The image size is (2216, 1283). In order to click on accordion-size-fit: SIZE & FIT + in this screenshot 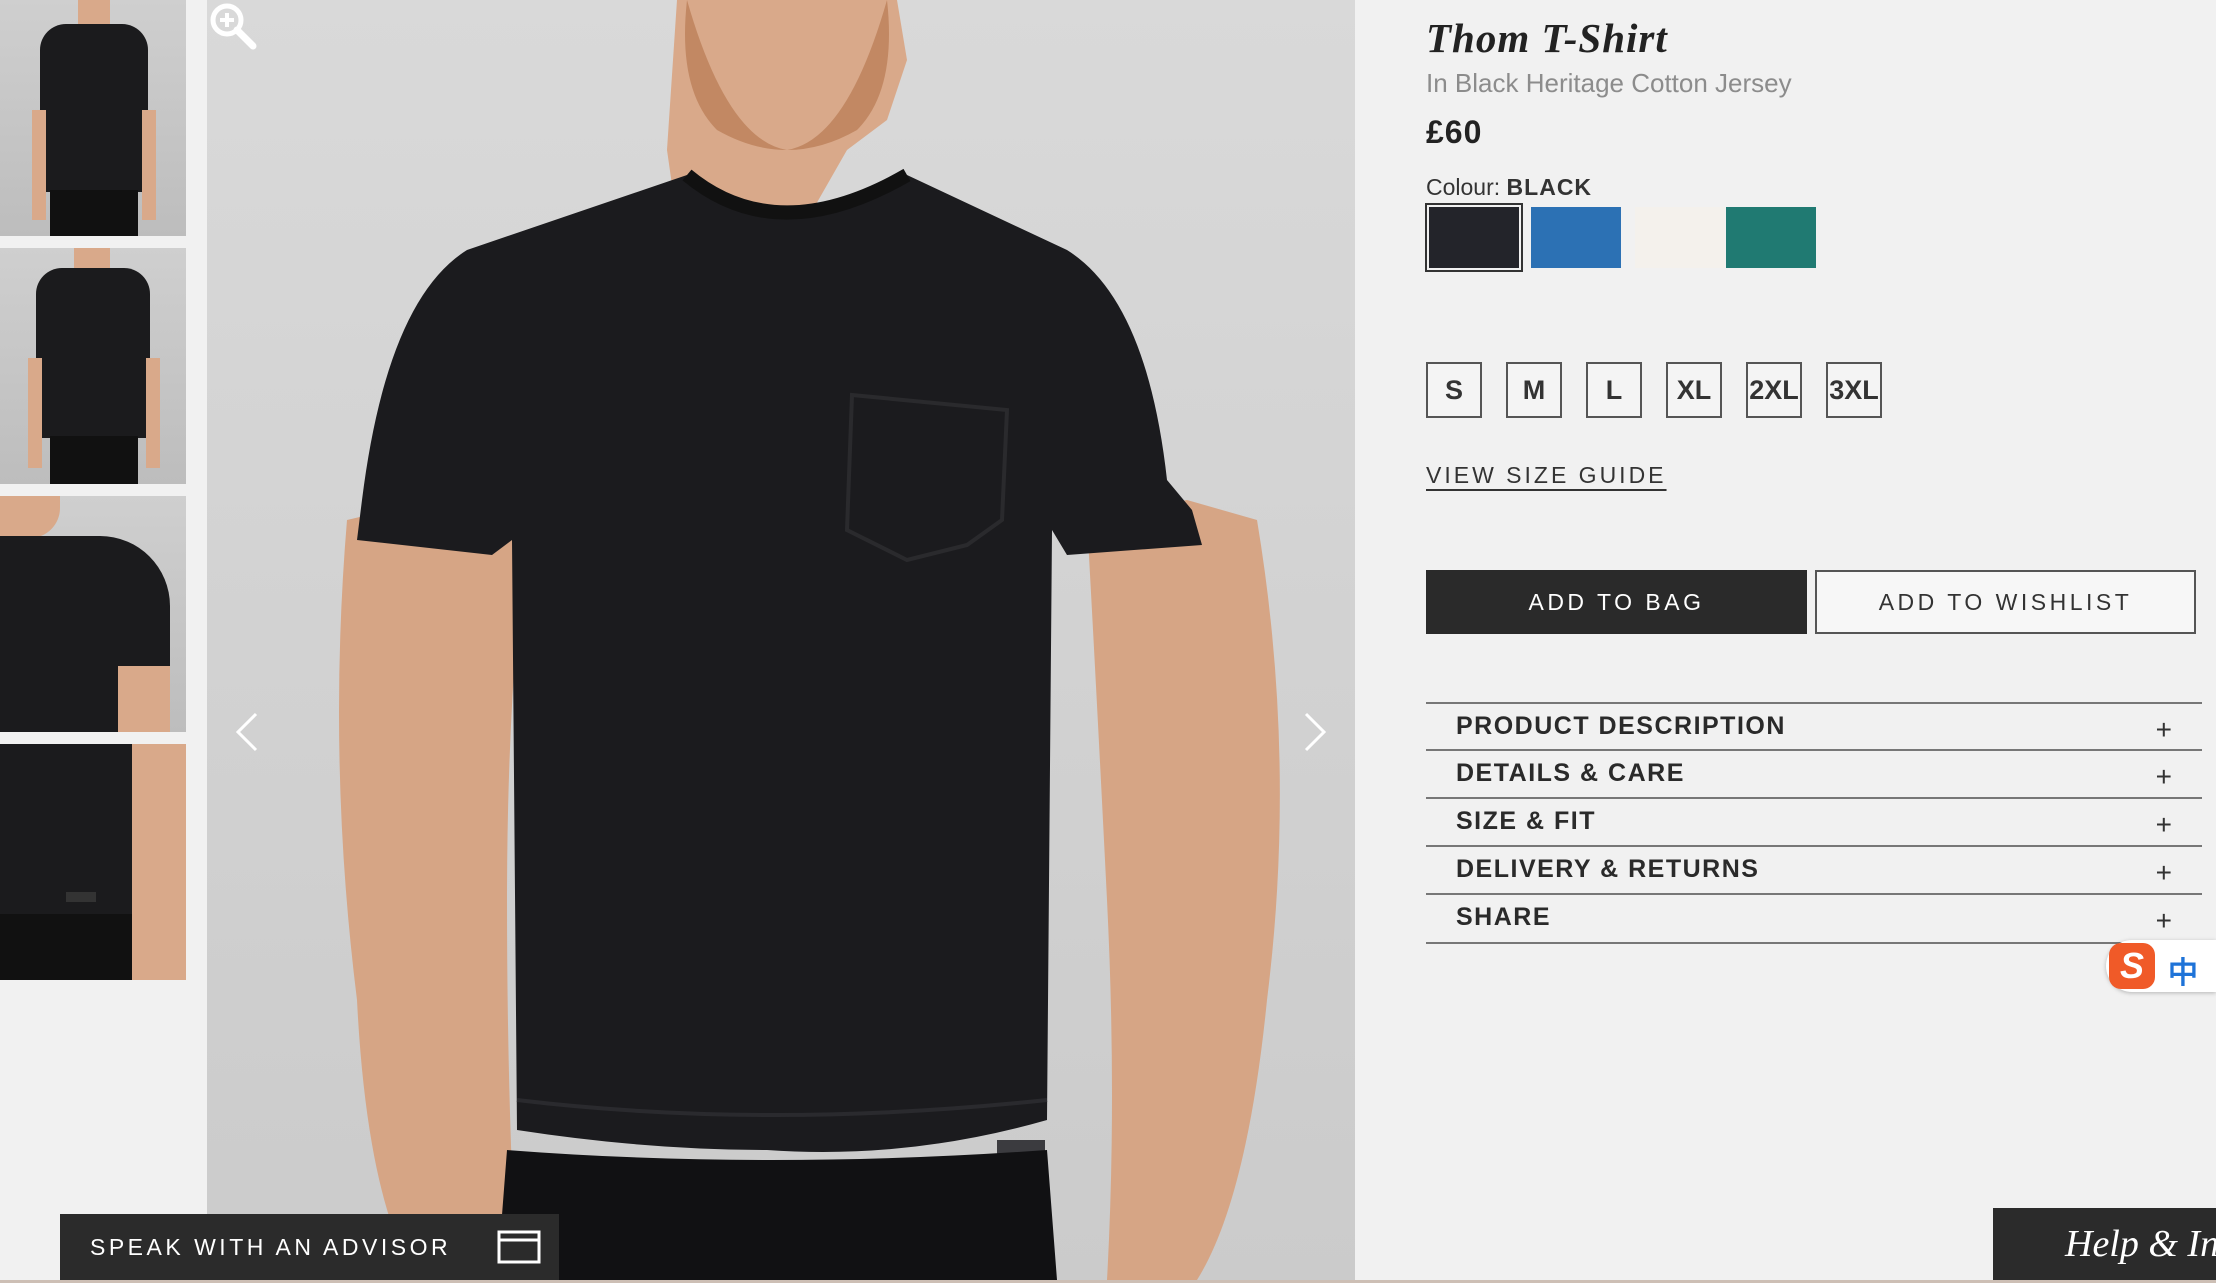, I will do `click(1814, 821)`.